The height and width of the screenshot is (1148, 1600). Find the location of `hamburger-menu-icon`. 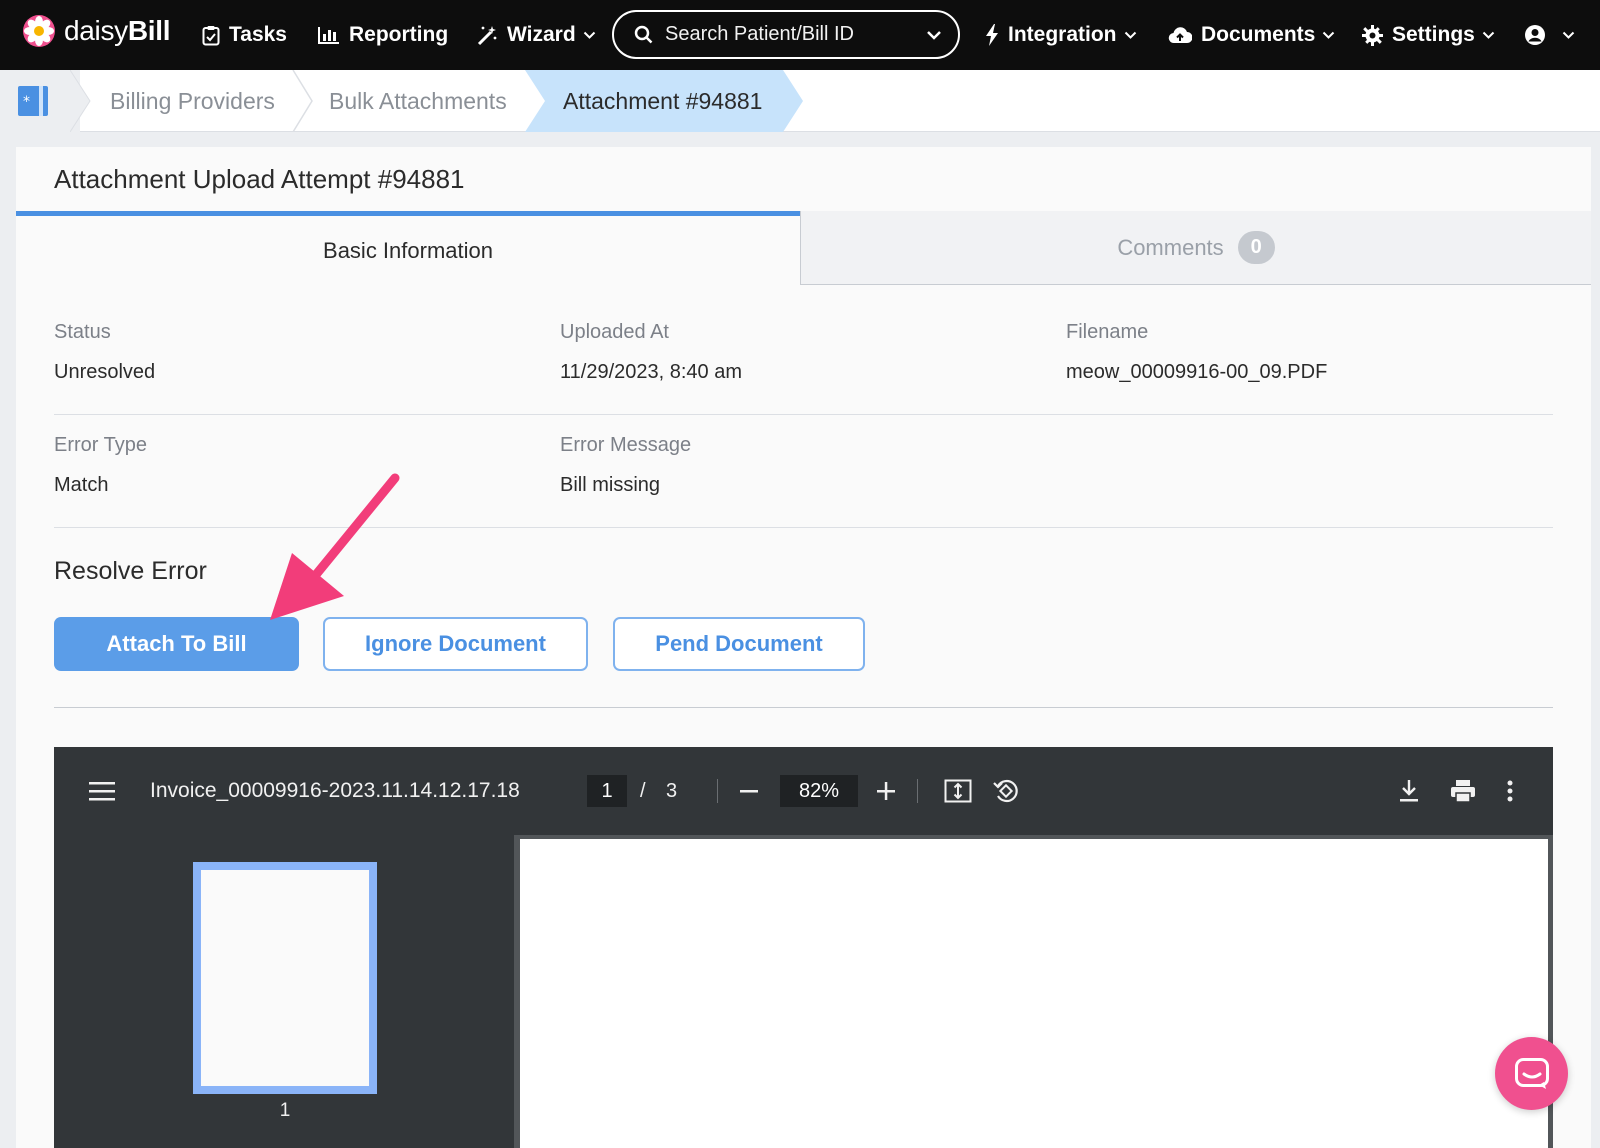

hamburger-menu-icon is located at coordinates (102, 791).